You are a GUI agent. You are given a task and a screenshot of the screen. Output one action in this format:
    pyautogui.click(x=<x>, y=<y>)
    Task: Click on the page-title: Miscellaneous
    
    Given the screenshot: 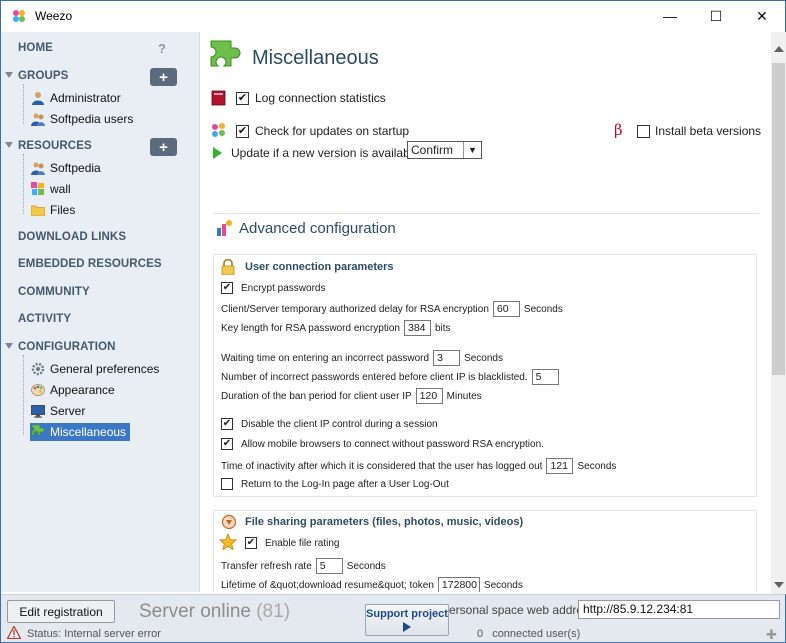 What is the action you would take?
    pyautogui.click(x=315, y=58)
    